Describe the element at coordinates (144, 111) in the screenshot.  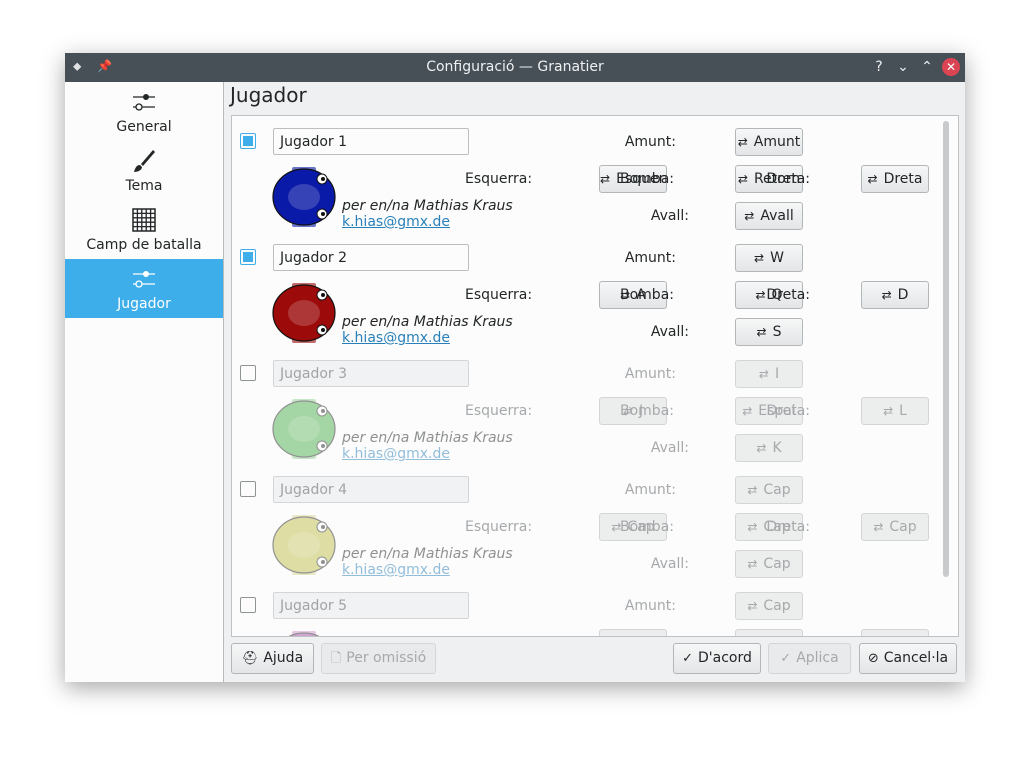
I see `sidebar-item-general: General` at that location.